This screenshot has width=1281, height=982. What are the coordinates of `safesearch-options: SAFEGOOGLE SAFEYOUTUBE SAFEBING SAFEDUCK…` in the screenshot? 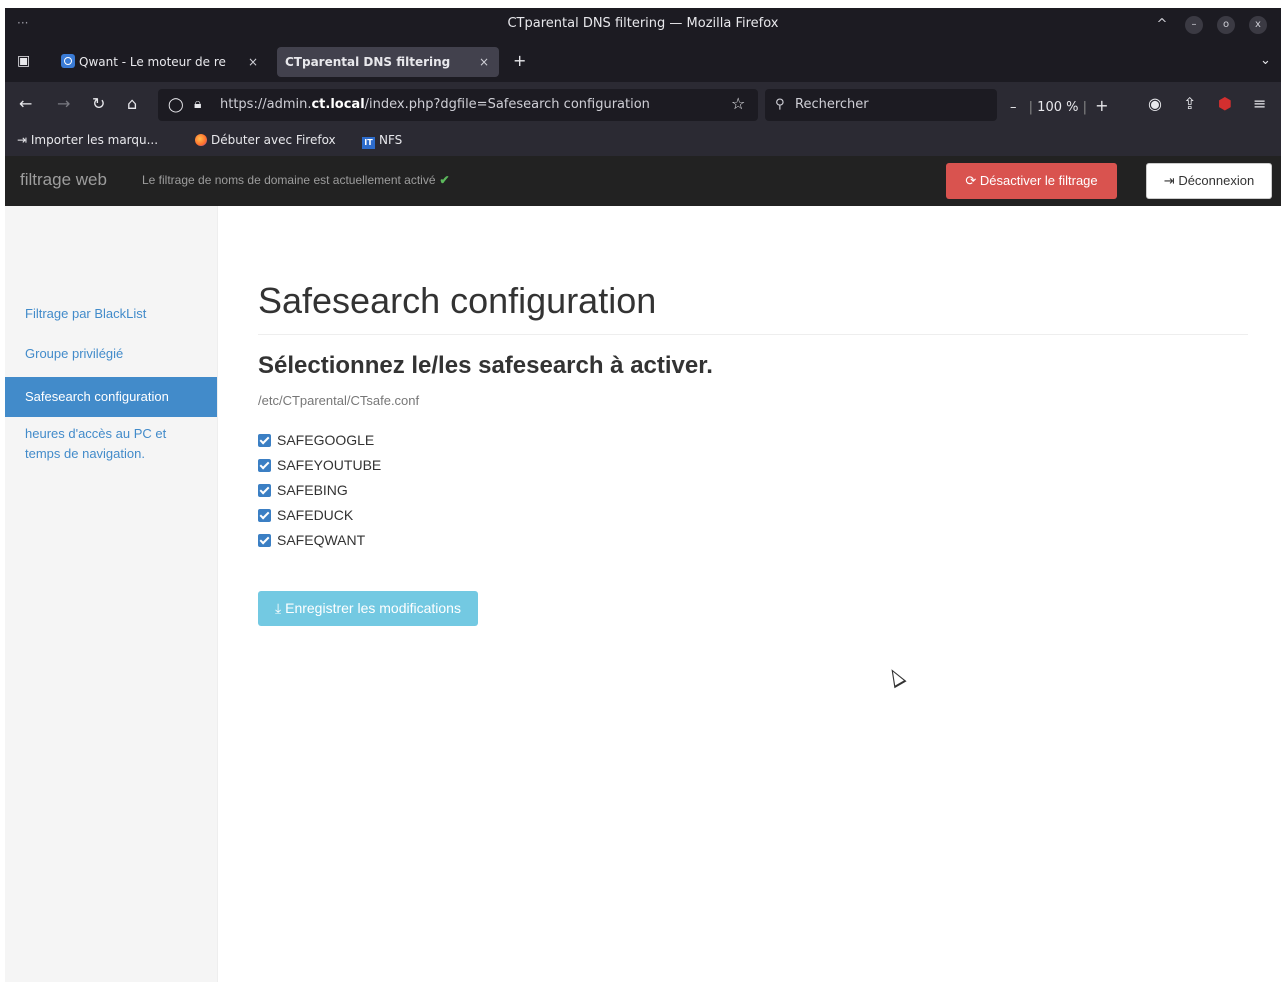 It's located at (319, 492).